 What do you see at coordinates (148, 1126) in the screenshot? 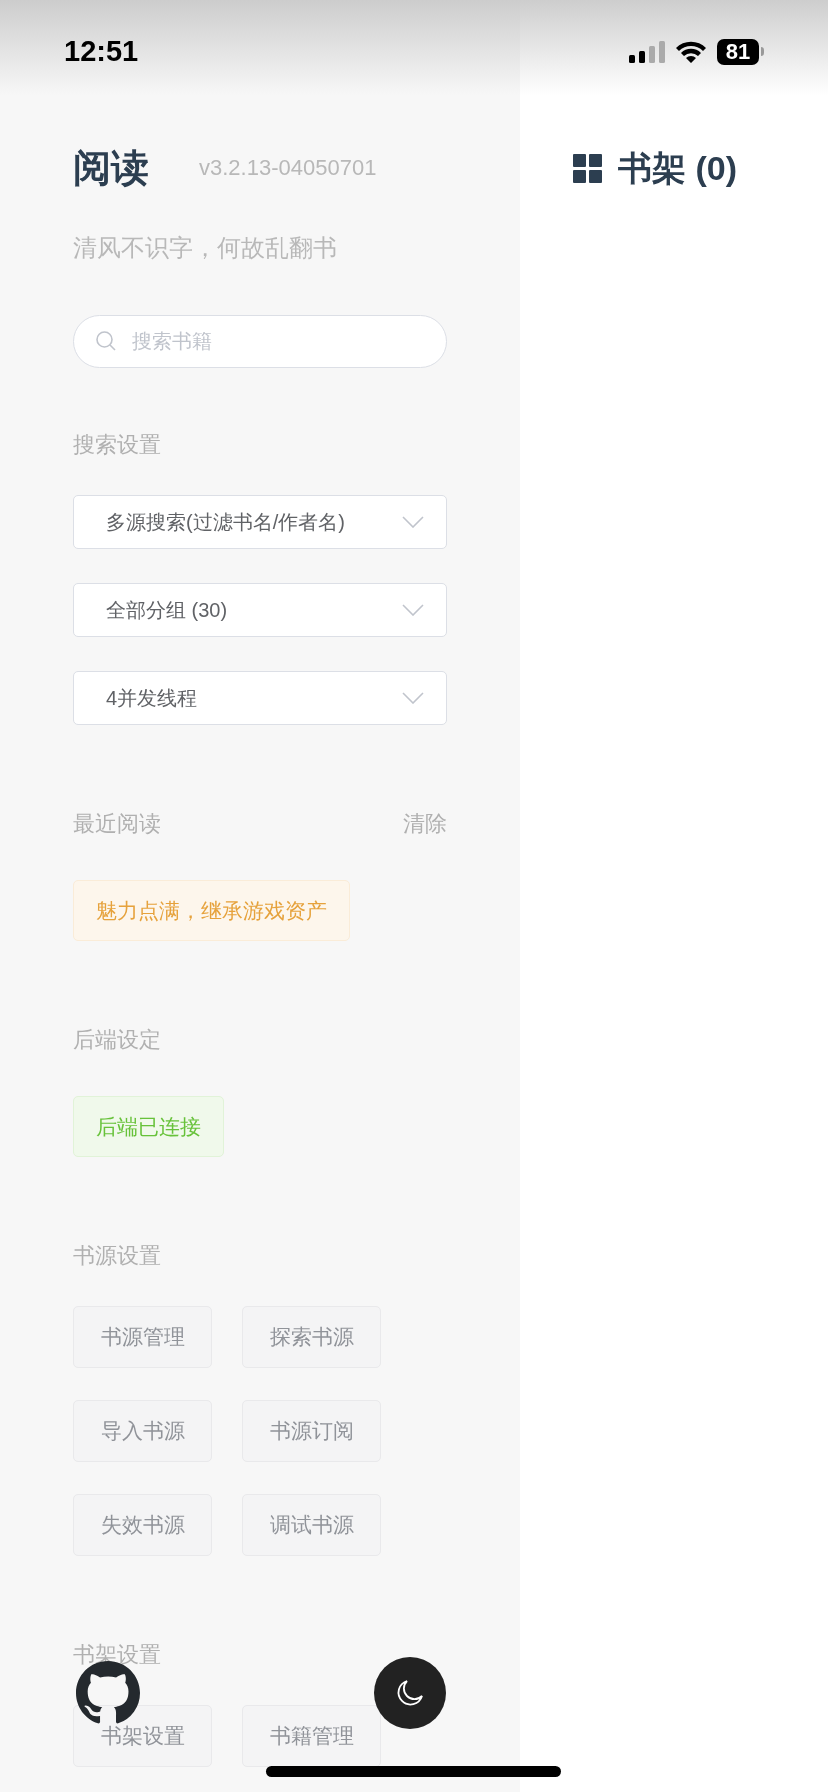
I see `status-tag: 后端已连接` at bounding box center [148, 1126].